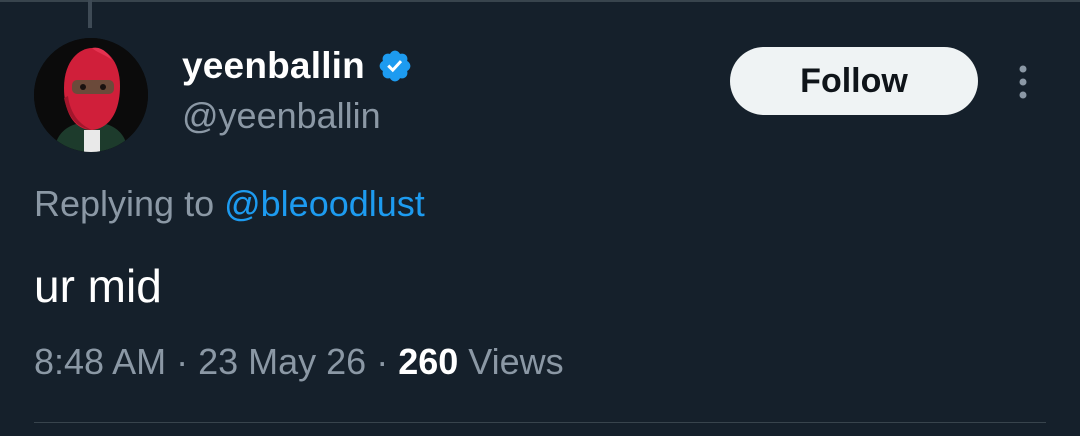  Describe the element at coordinates (511, 361) in the screenshot. I see `views-label: Views` at that location.